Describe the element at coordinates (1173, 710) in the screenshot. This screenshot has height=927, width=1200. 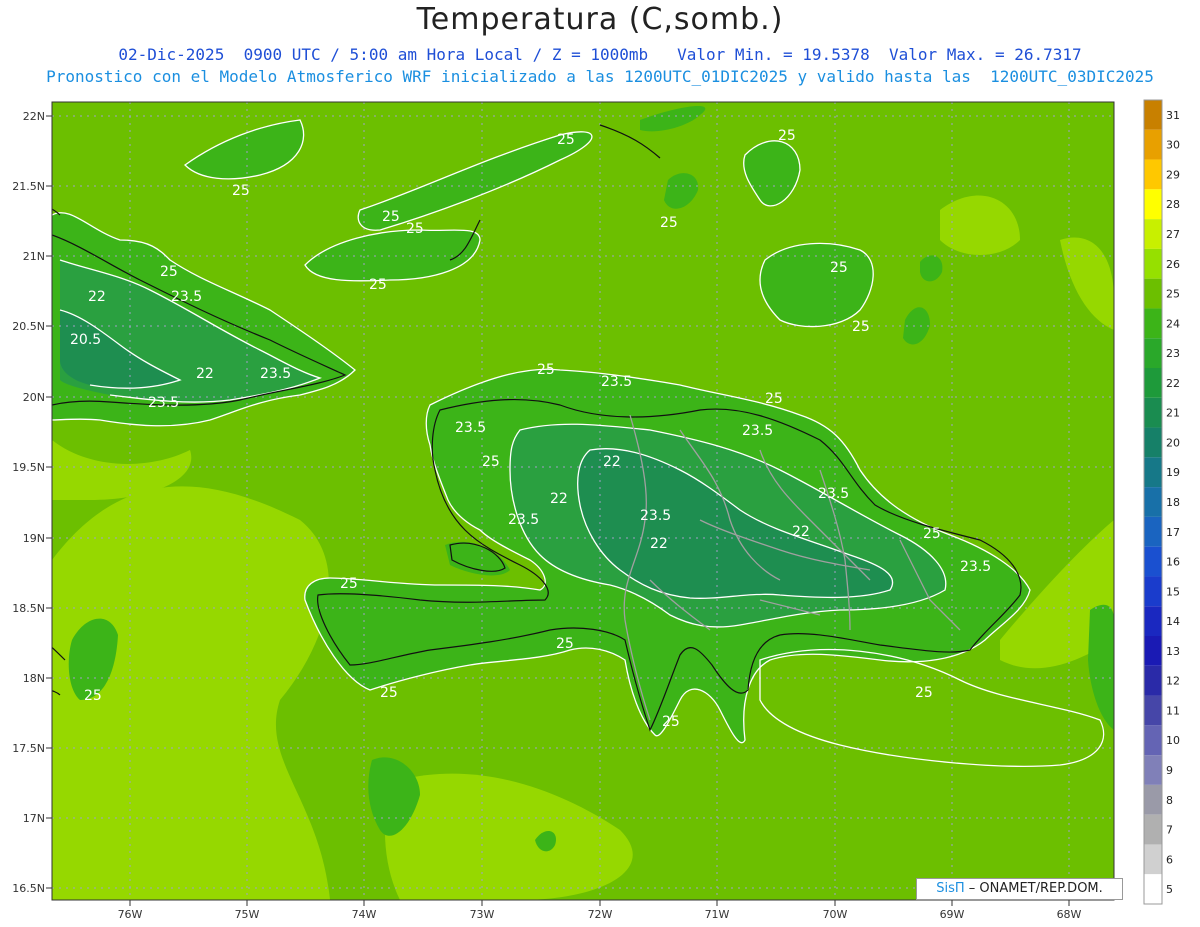
I see `legend-level-label: 11` at that location.